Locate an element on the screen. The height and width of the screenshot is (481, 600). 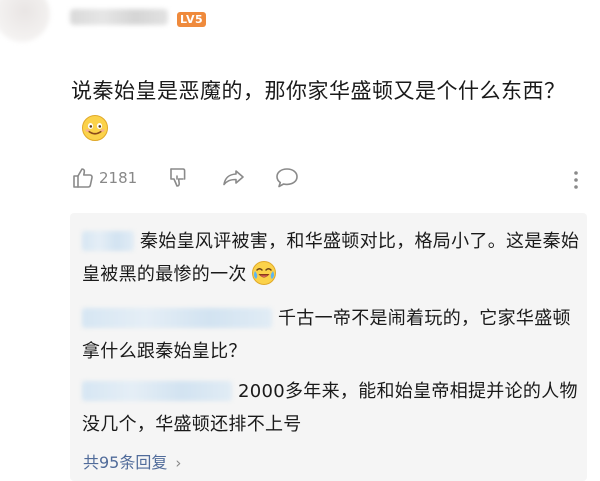
view-more-replies-link: 共95条回复 › is located at coordinates (132, 461).